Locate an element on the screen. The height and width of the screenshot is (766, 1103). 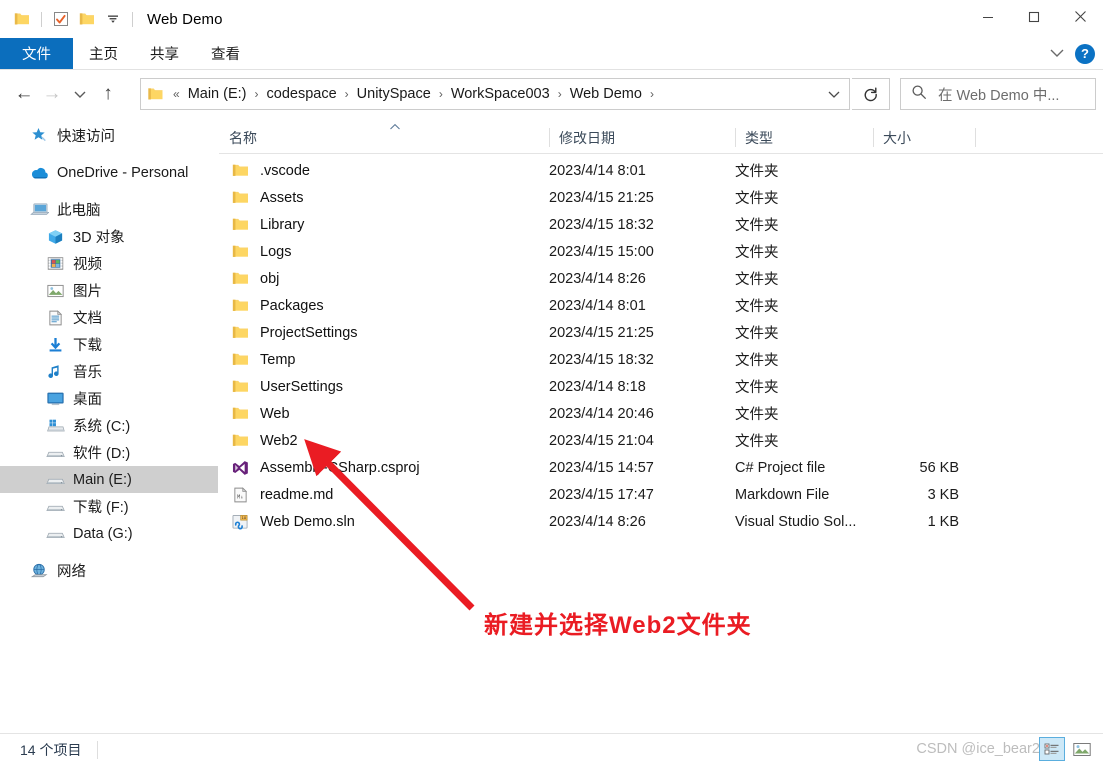
sidebar-item-10: 系统 (C:) is located at coordinates (109, 425).